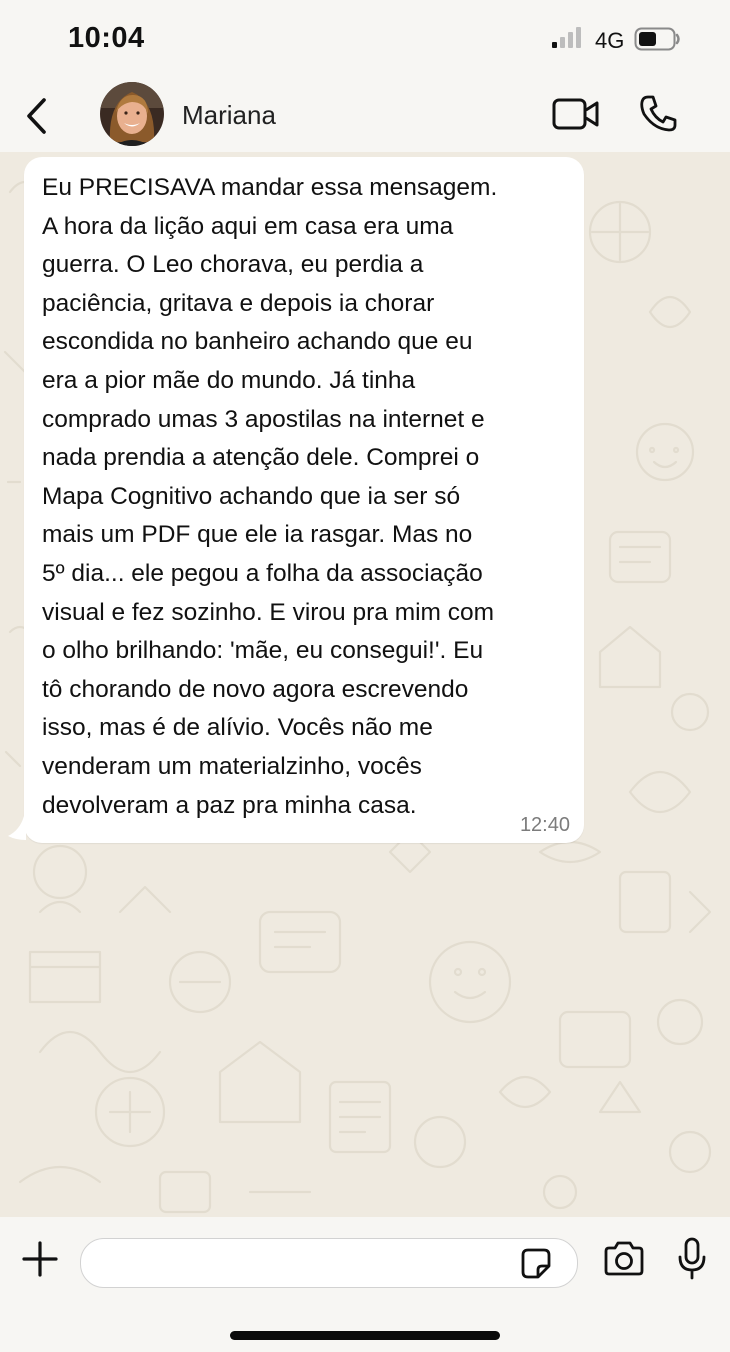 The width and height of the screenshot is (730, 1352). I want to click on status-bar: 10:04 4G, so click(365, 39).